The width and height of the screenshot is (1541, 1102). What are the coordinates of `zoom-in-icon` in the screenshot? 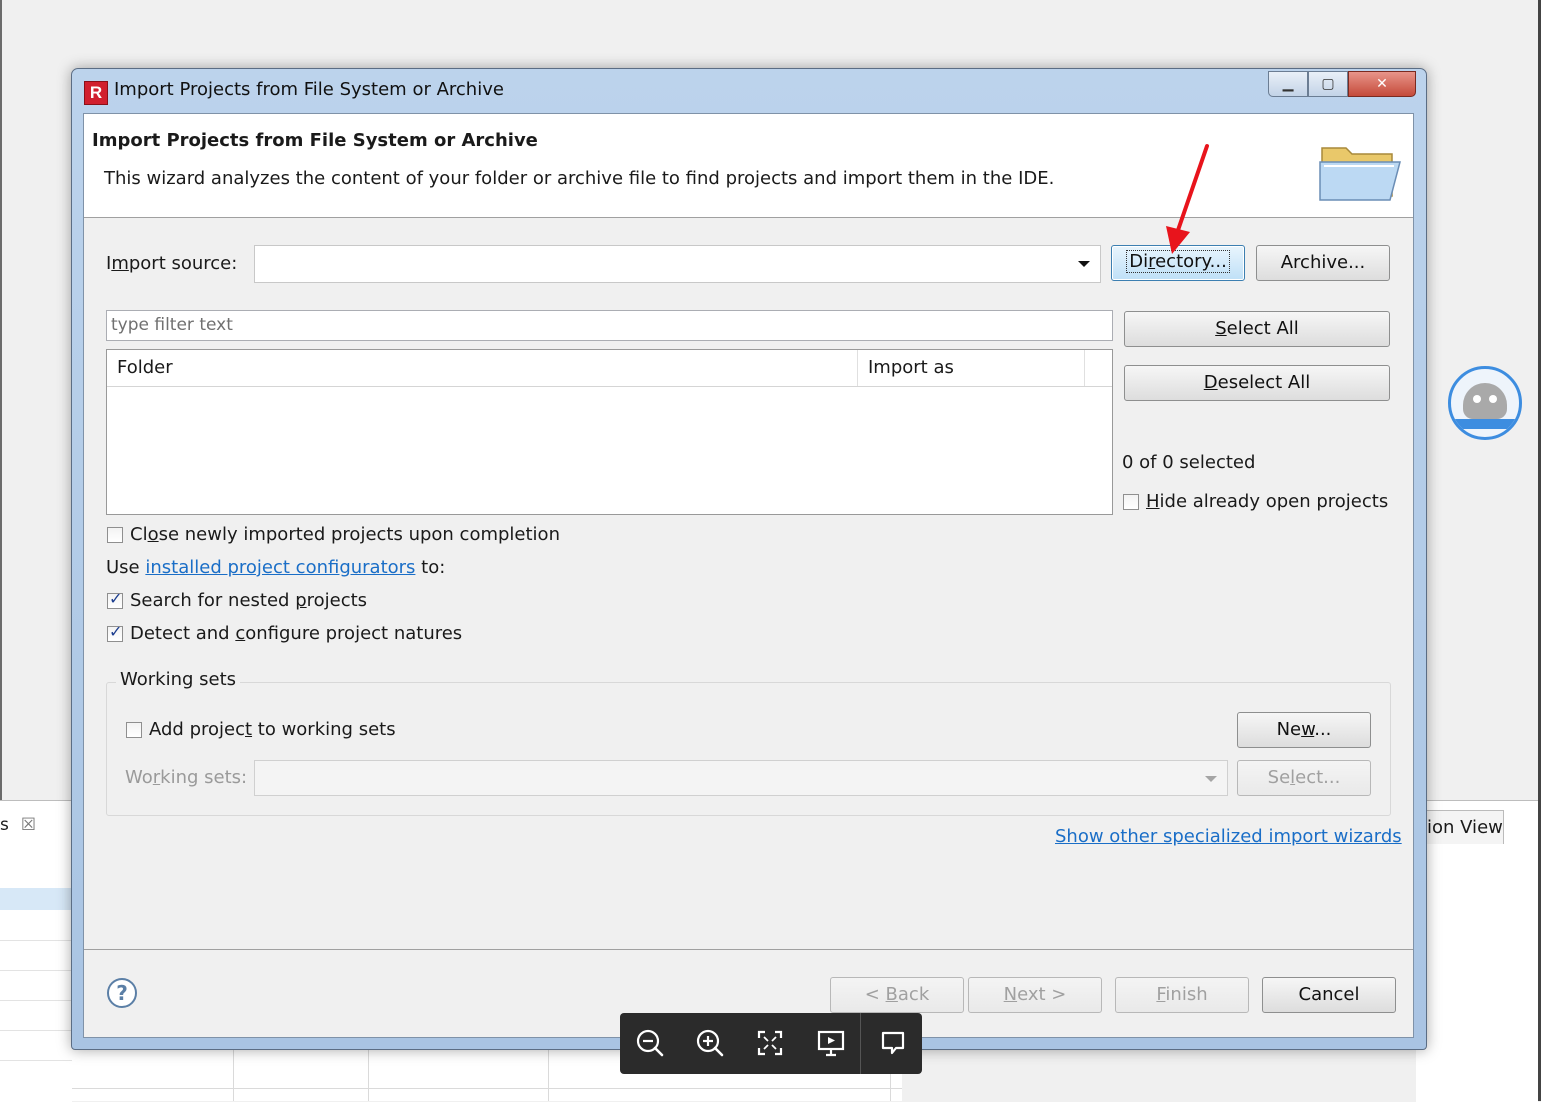 It's located at (710, 1043).